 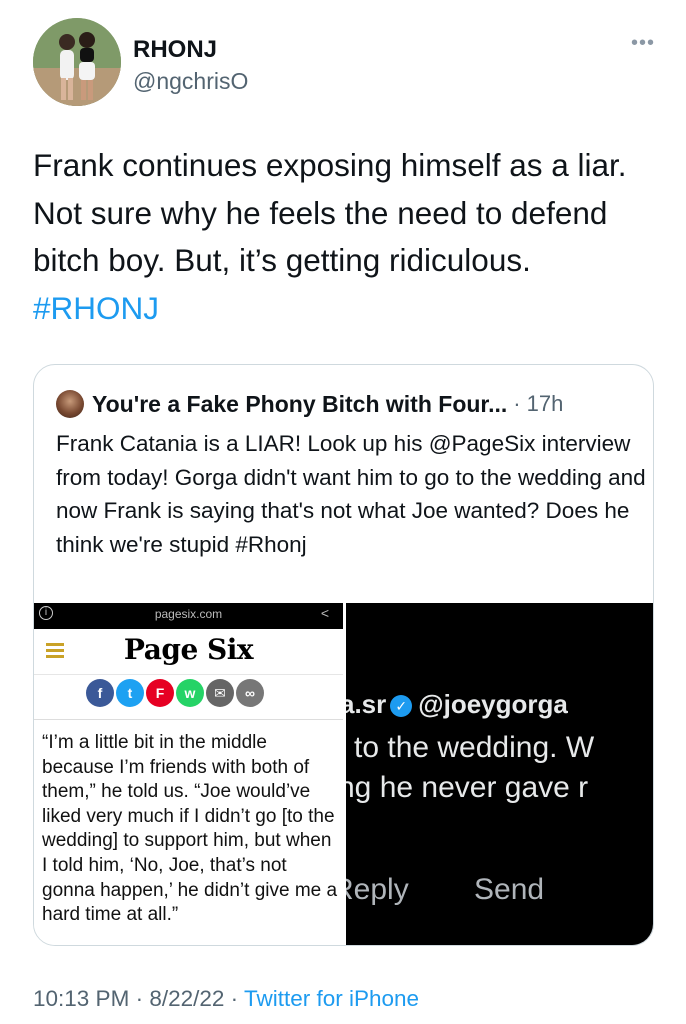 I want to click on flipboard-icon: F, so click(x=160, y=693).